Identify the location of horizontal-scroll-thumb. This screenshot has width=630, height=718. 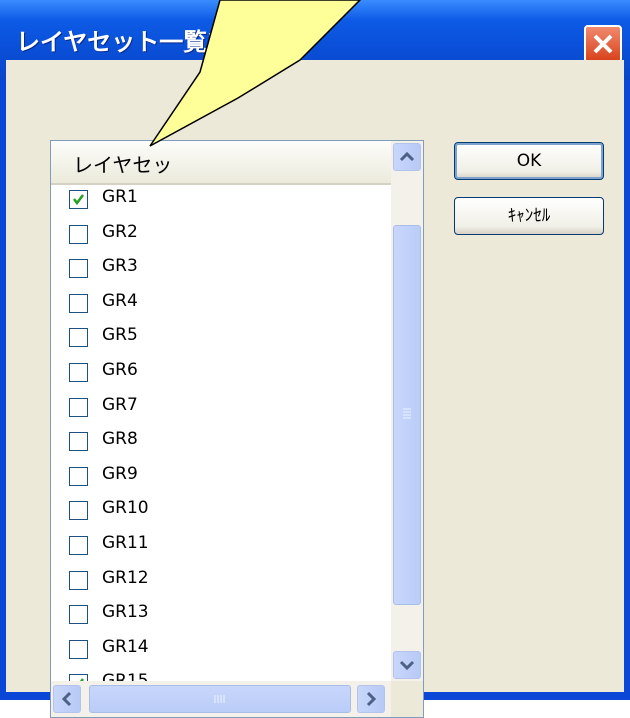
(220, 699).